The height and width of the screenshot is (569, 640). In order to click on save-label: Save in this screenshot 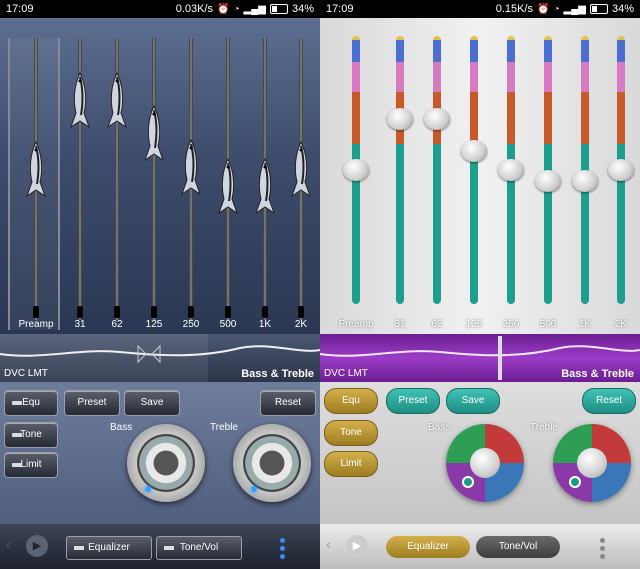, I will do `click(152, 402)`.